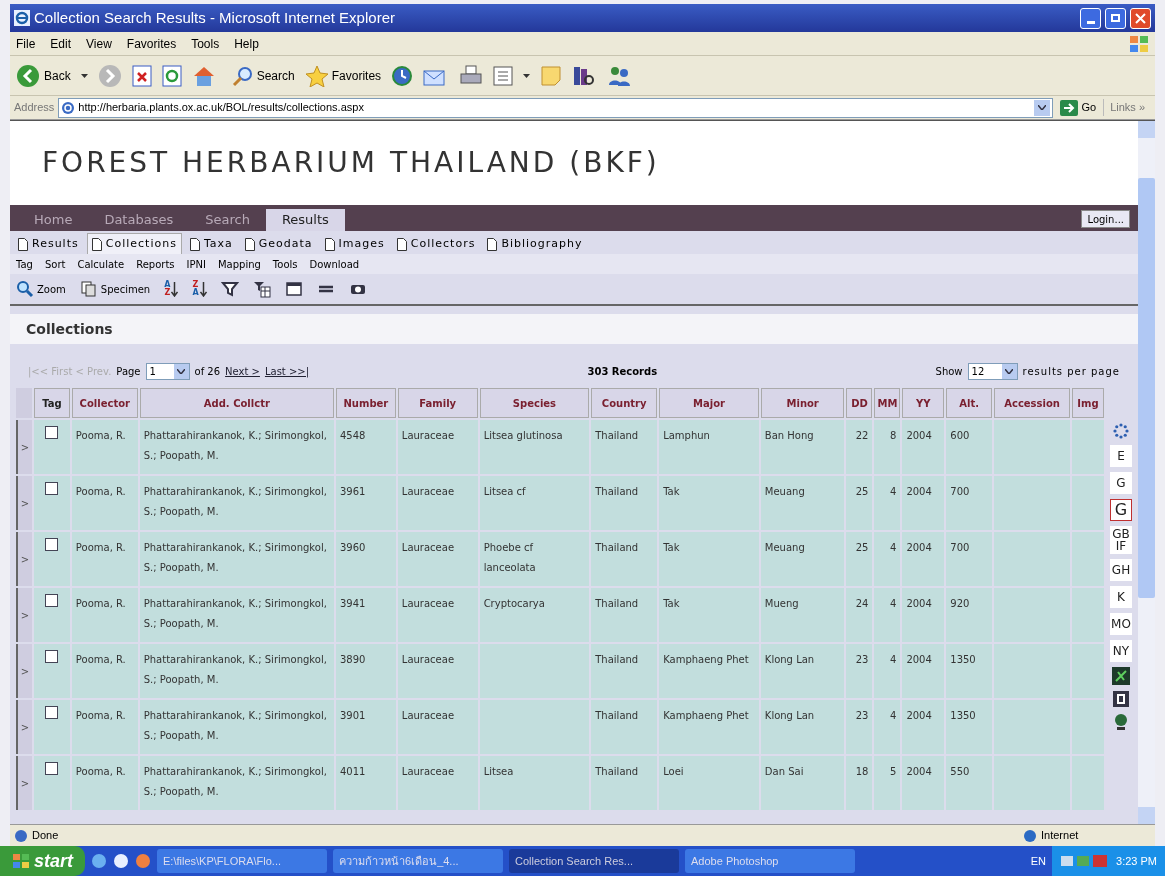 The height and width of the screenshot is (876, 1165). What do you see at coordinates (1121, 722) in the screenshot?
I see `globe-icon` at bounding box center [1121, 722].